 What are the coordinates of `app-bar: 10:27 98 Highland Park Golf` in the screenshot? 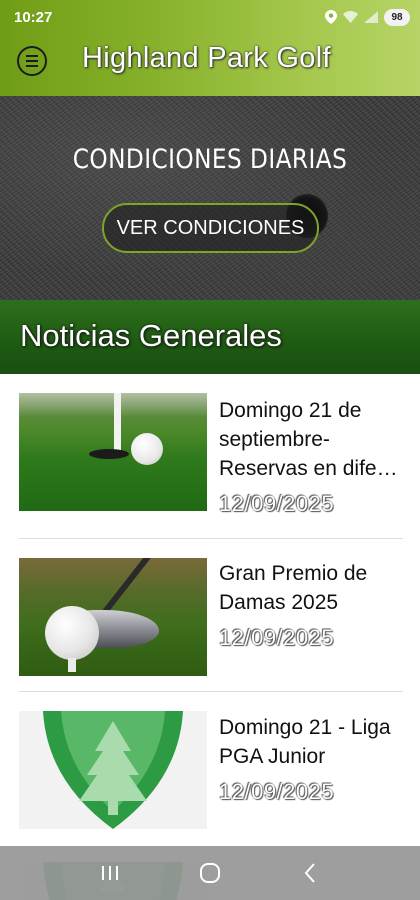 It's located at (210, 48).